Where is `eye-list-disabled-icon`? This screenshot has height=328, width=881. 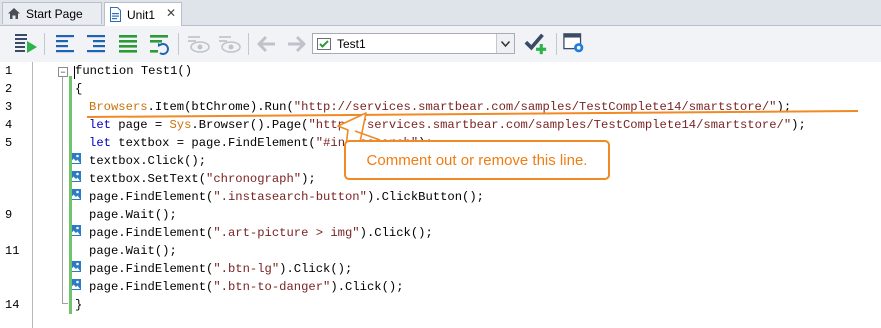
eye-list-disabled-icon is located at coordinates (230, 44).